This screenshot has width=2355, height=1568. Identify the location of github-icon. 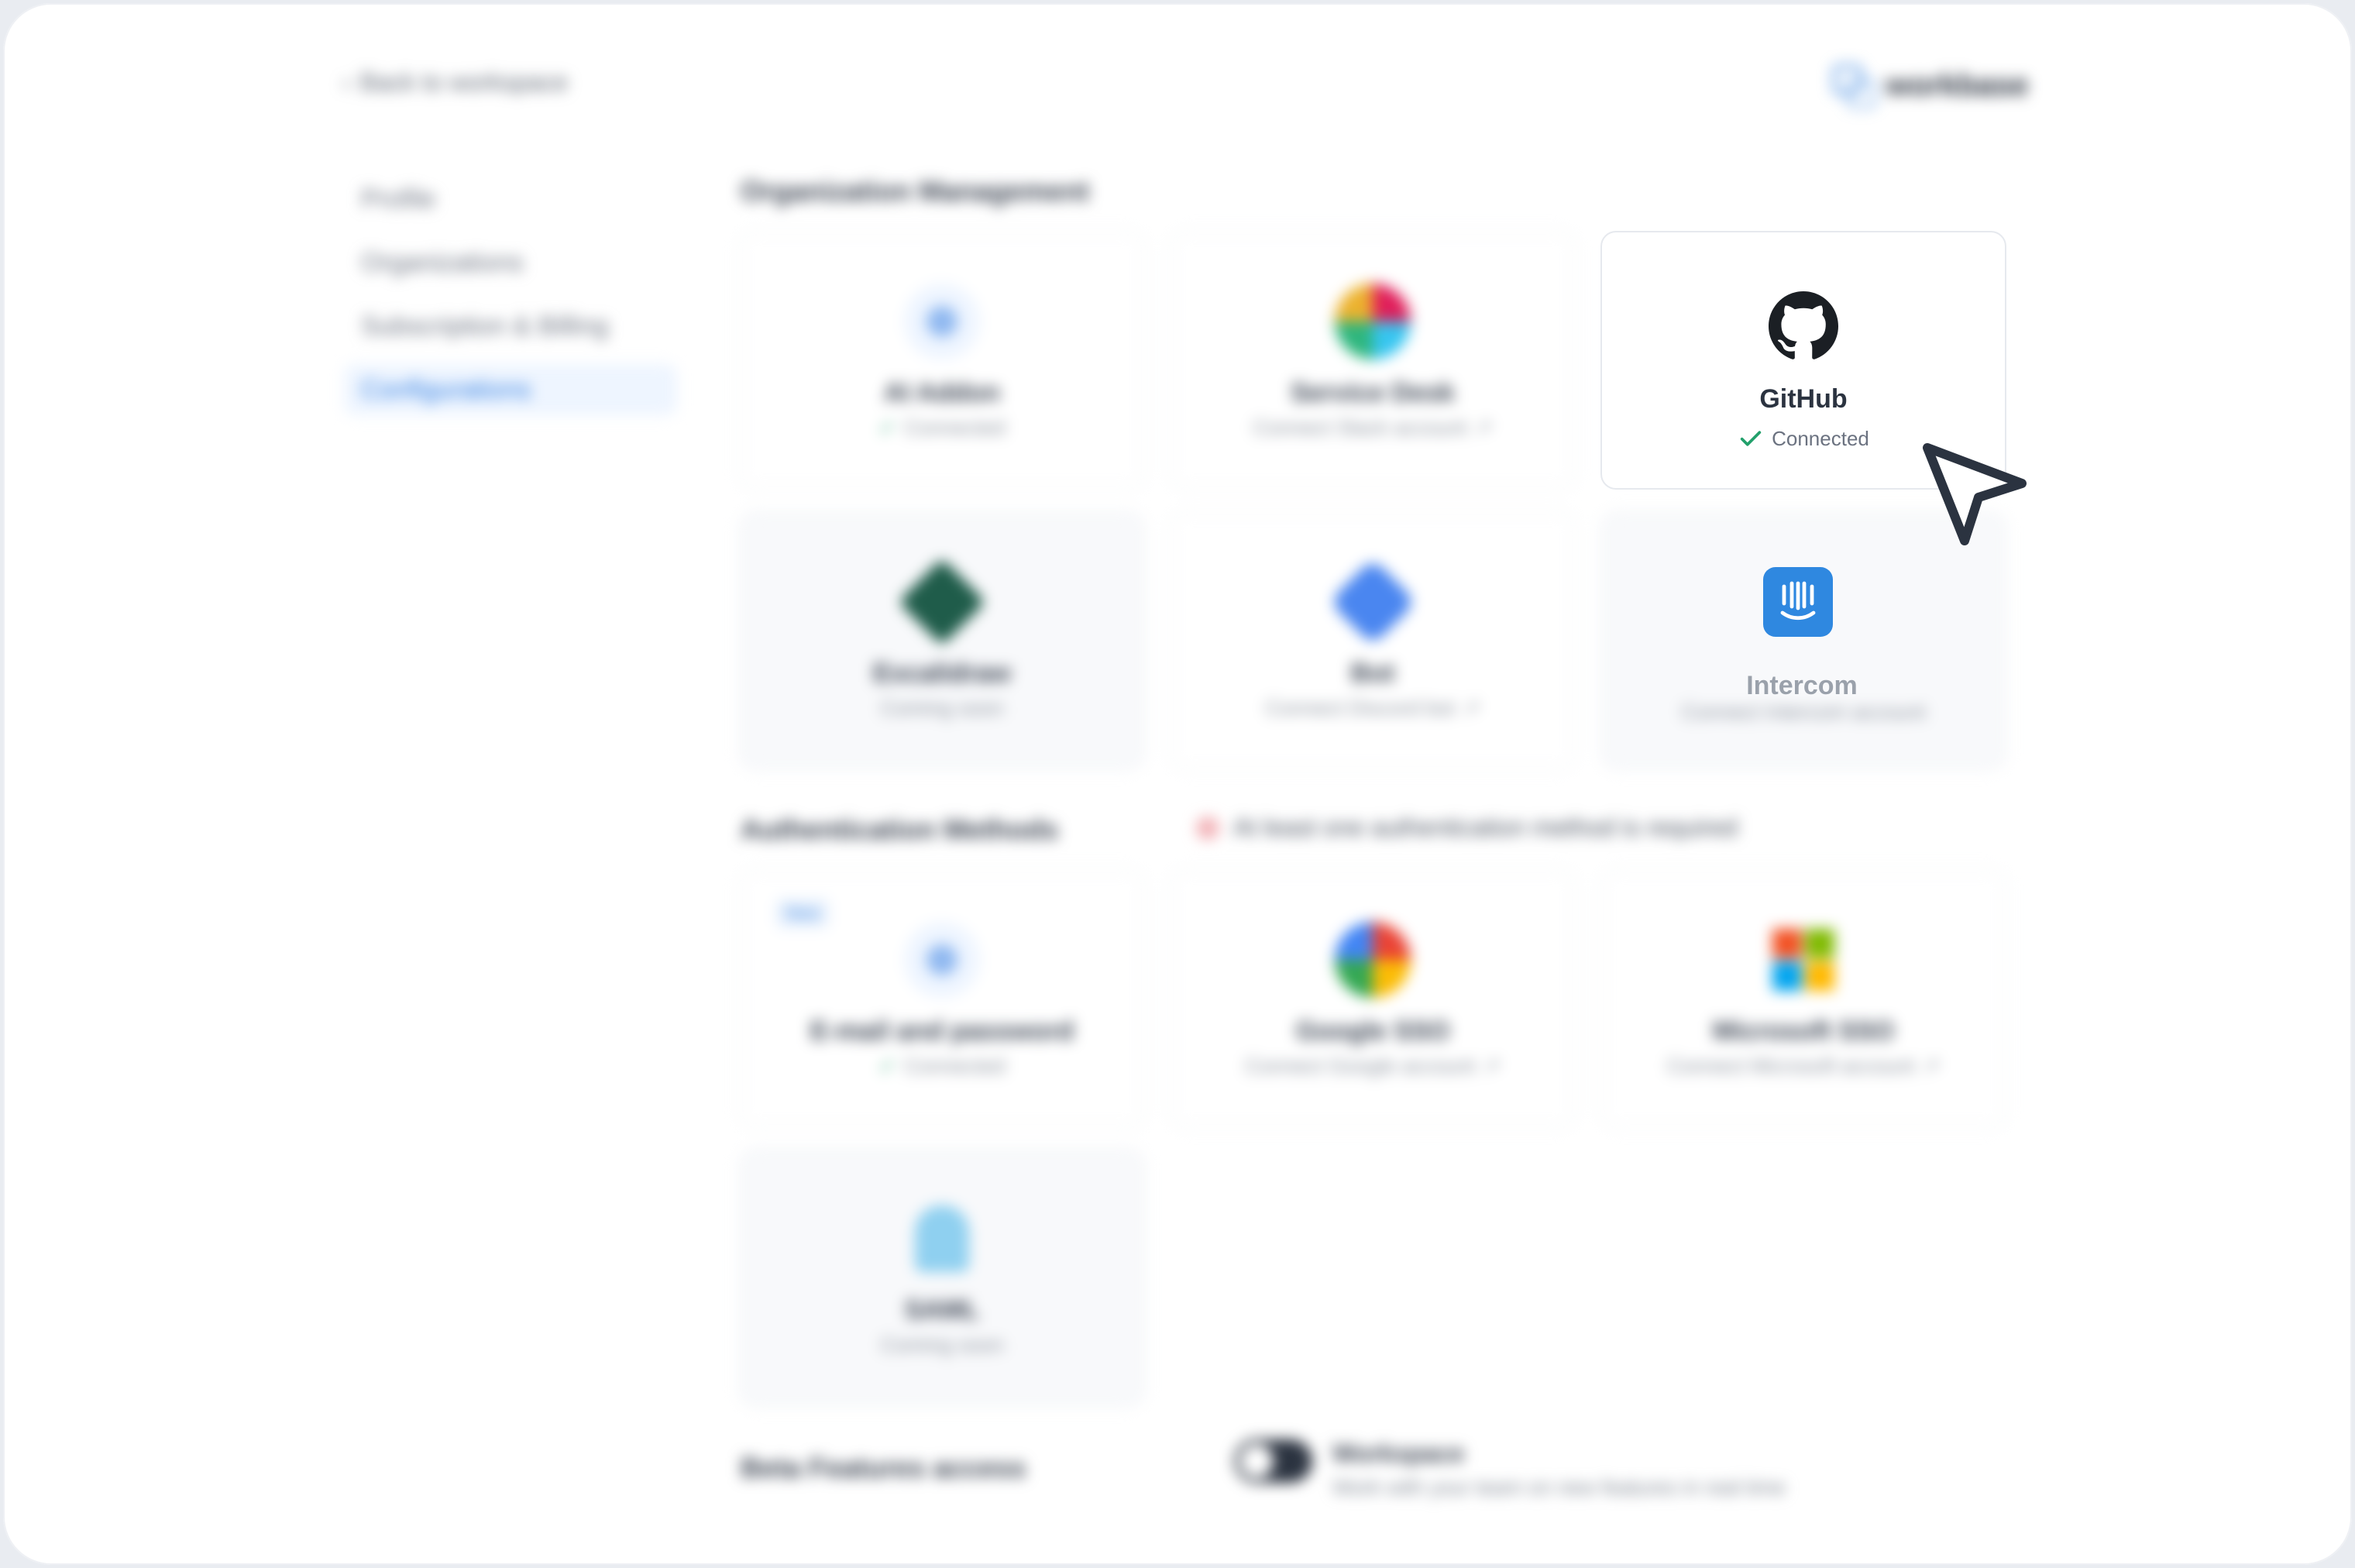
(1803, 325).